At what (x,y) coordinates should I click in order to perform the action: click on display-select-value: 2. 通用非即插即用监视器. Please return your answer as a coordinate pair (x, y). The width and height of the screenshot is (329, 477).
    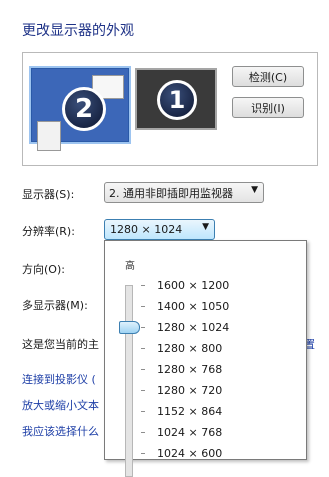
    Looking at the image, I should click on (171, 193).